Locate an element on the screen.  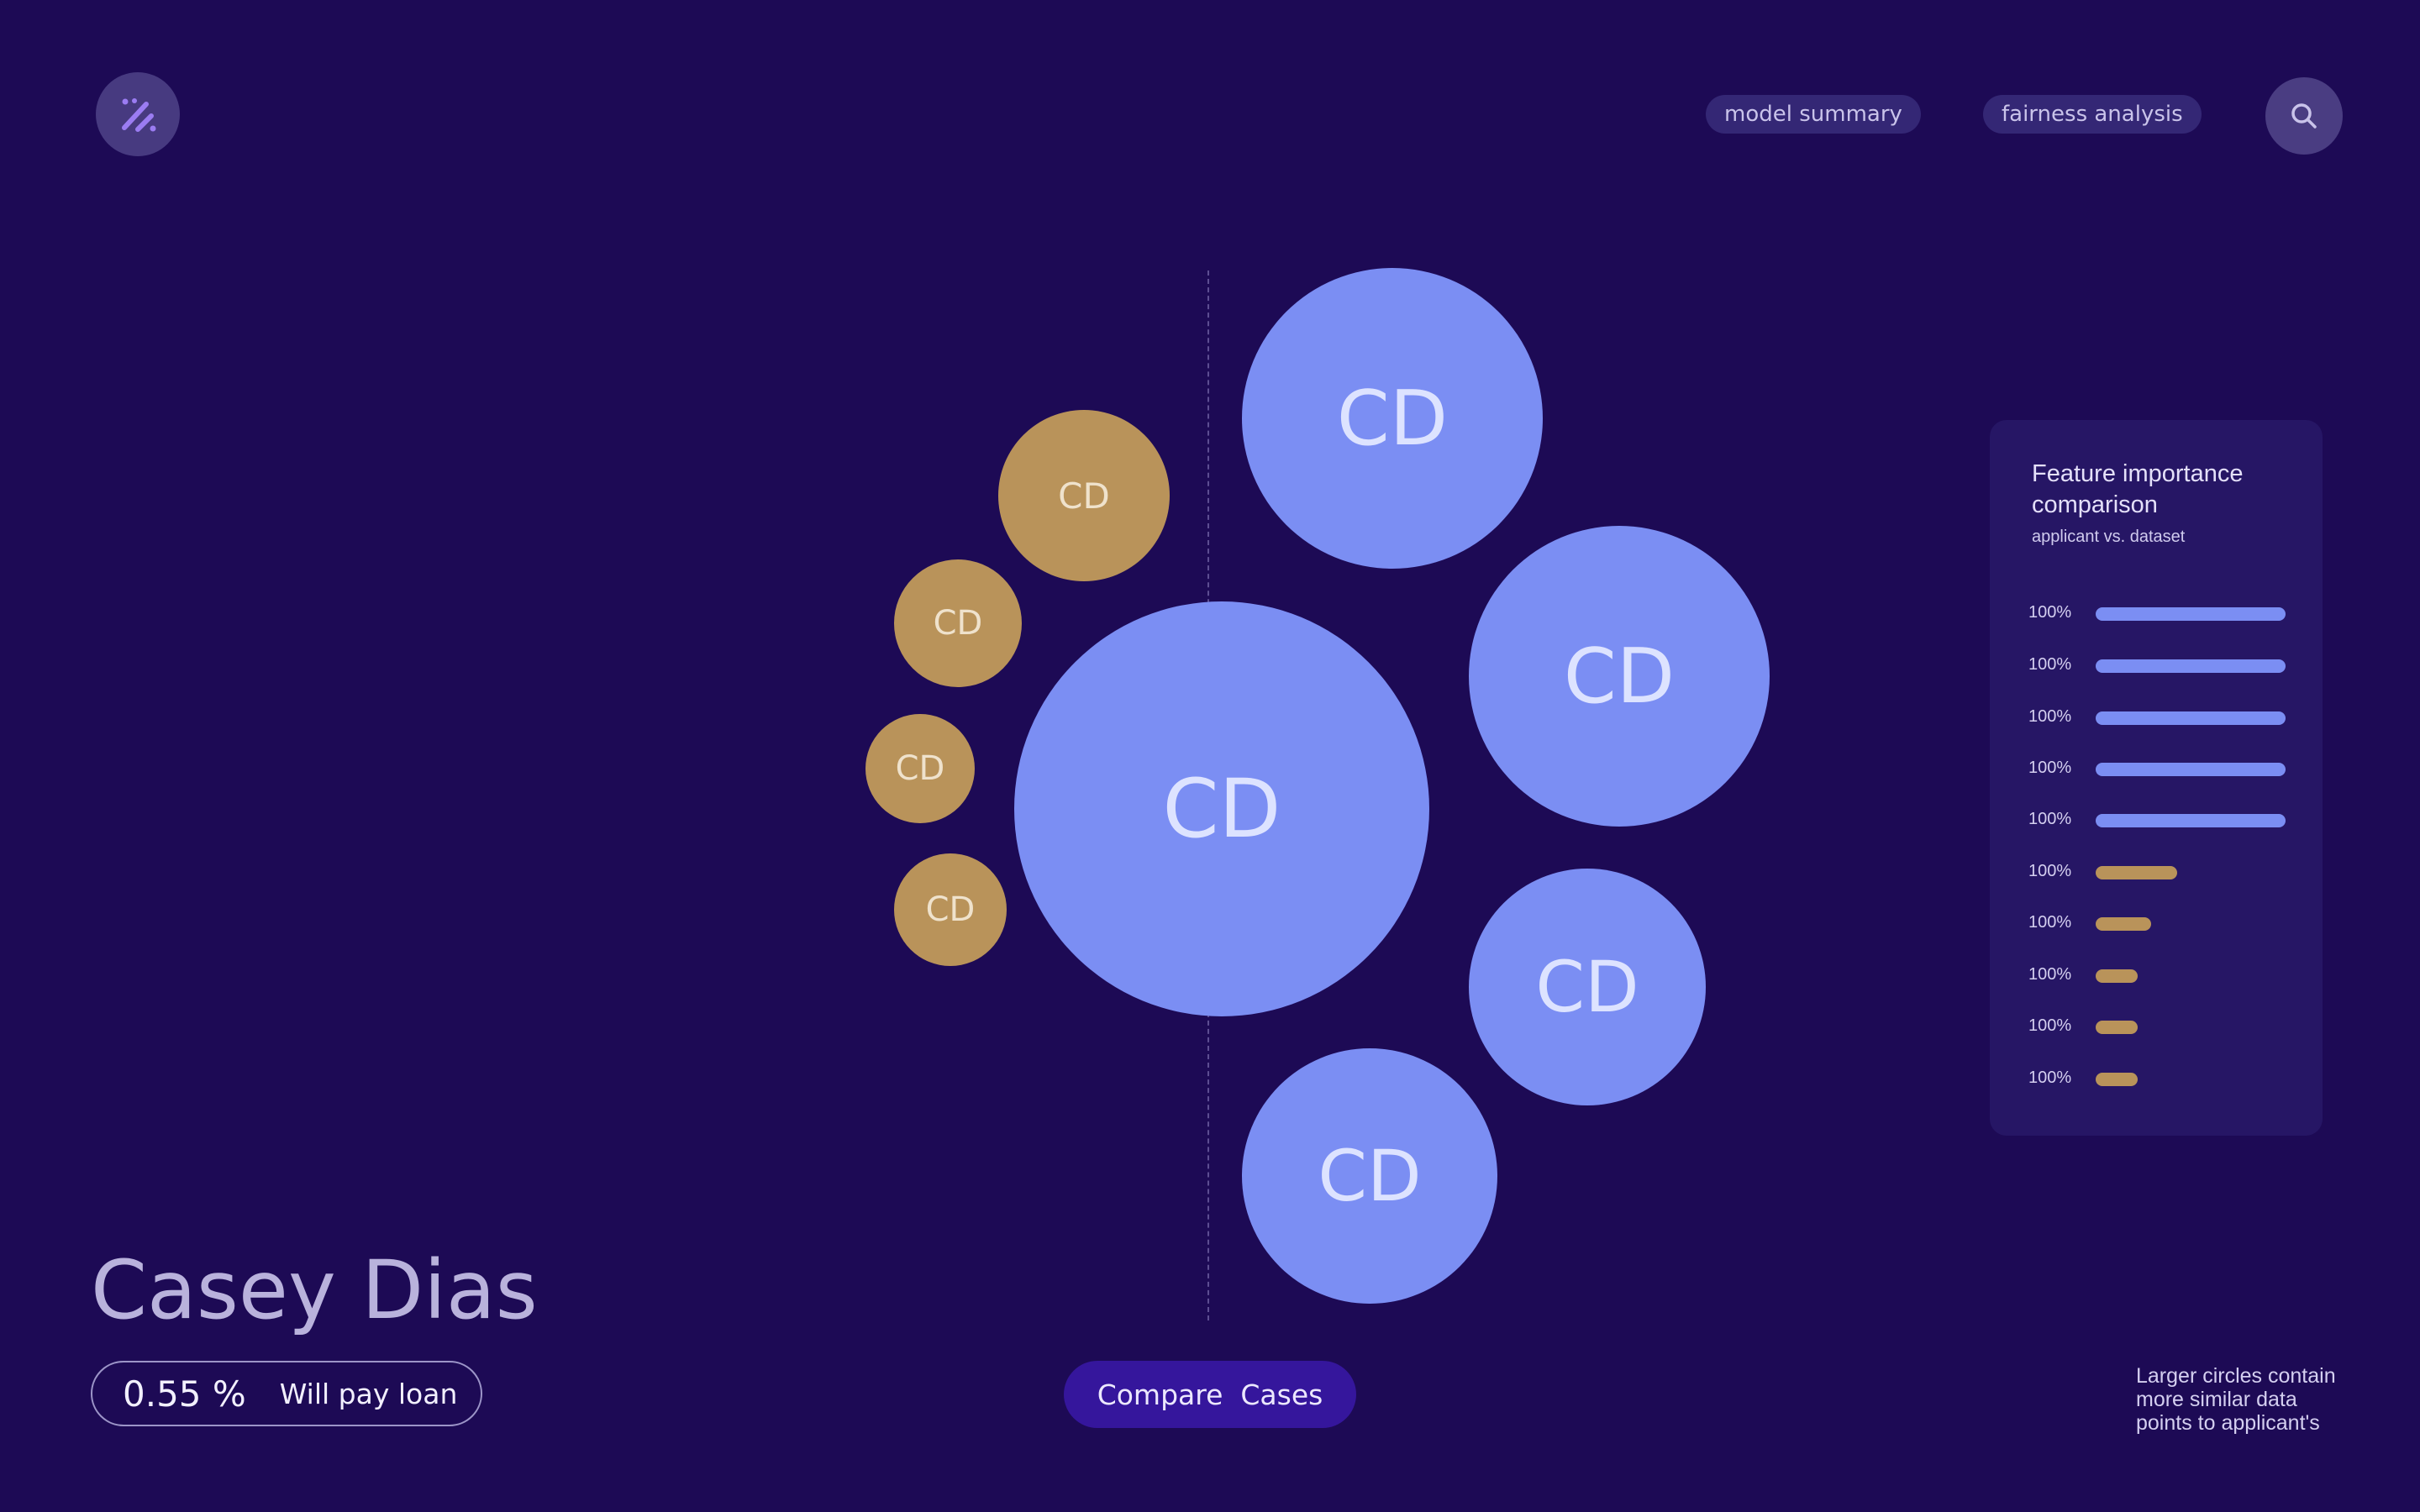
applicant-center-bubble: CD is located at coordinates (1222, 808).